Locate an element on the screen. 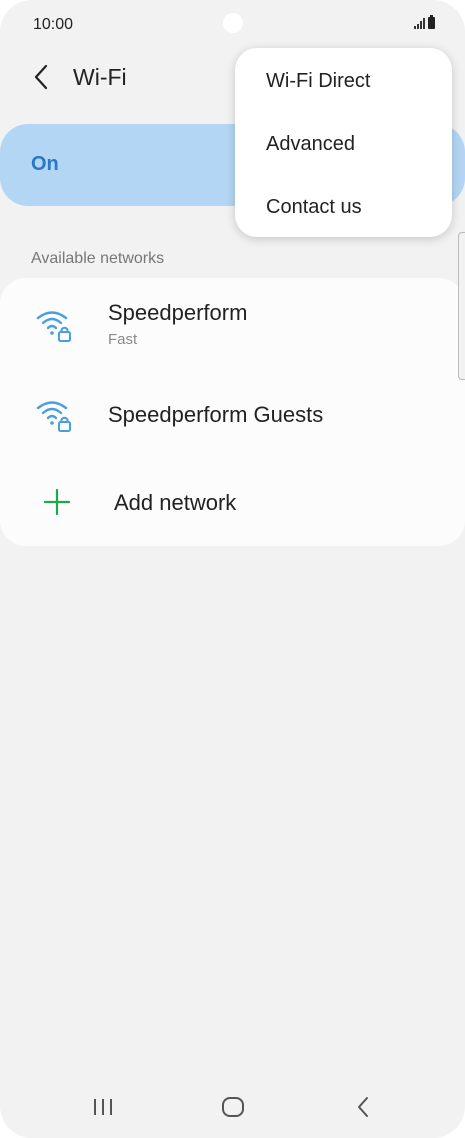  back-button is located at coordinates (41, 77).